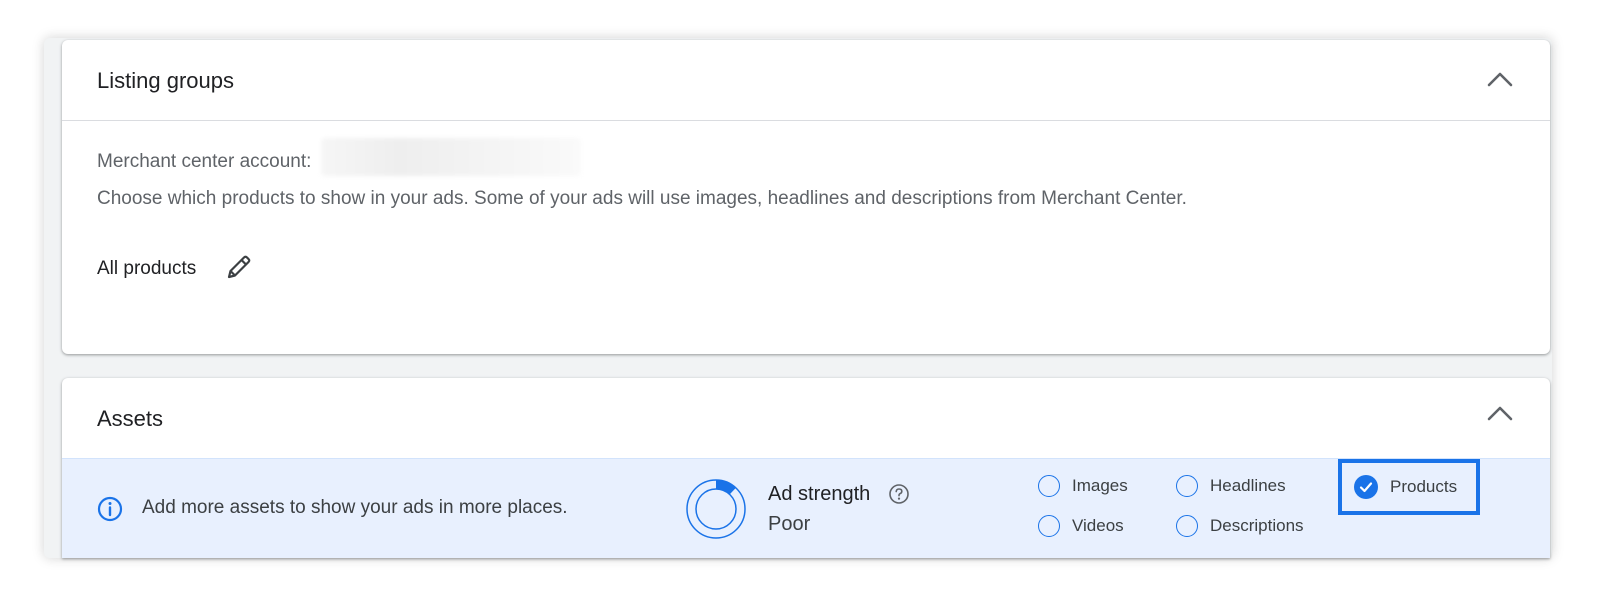 The image size is (1600, 608). Describe the element at coordinates (110, 509) in the screenshot. I see `info-icon` at that location.